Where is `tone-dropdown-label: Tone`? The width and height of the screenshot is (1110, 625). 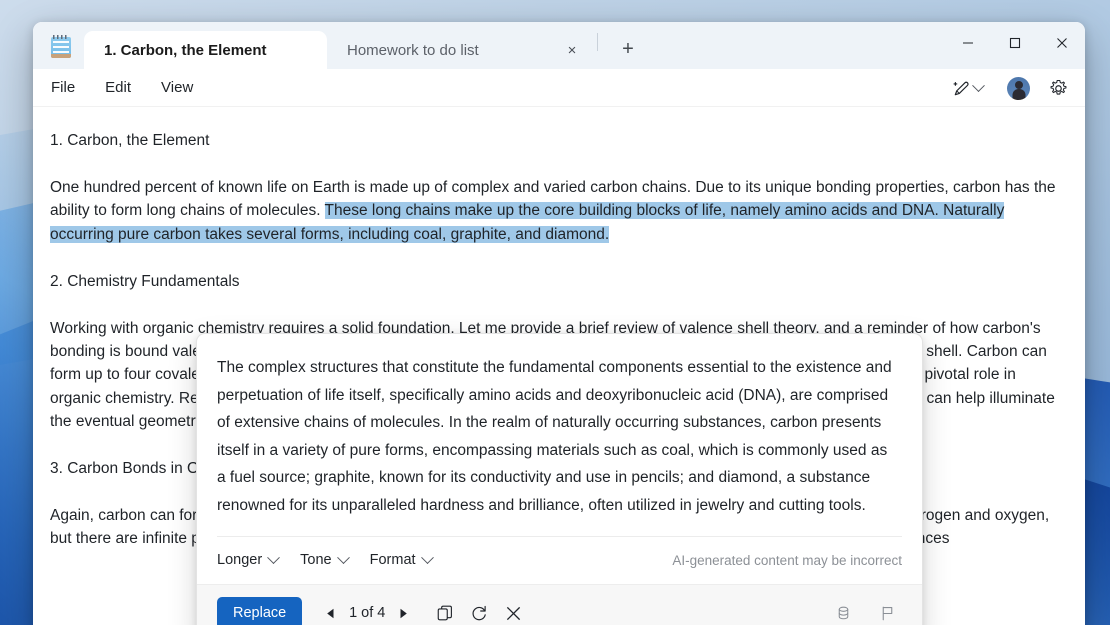
tone-dropdown-label: Tone is located at coordinates (316, 560).